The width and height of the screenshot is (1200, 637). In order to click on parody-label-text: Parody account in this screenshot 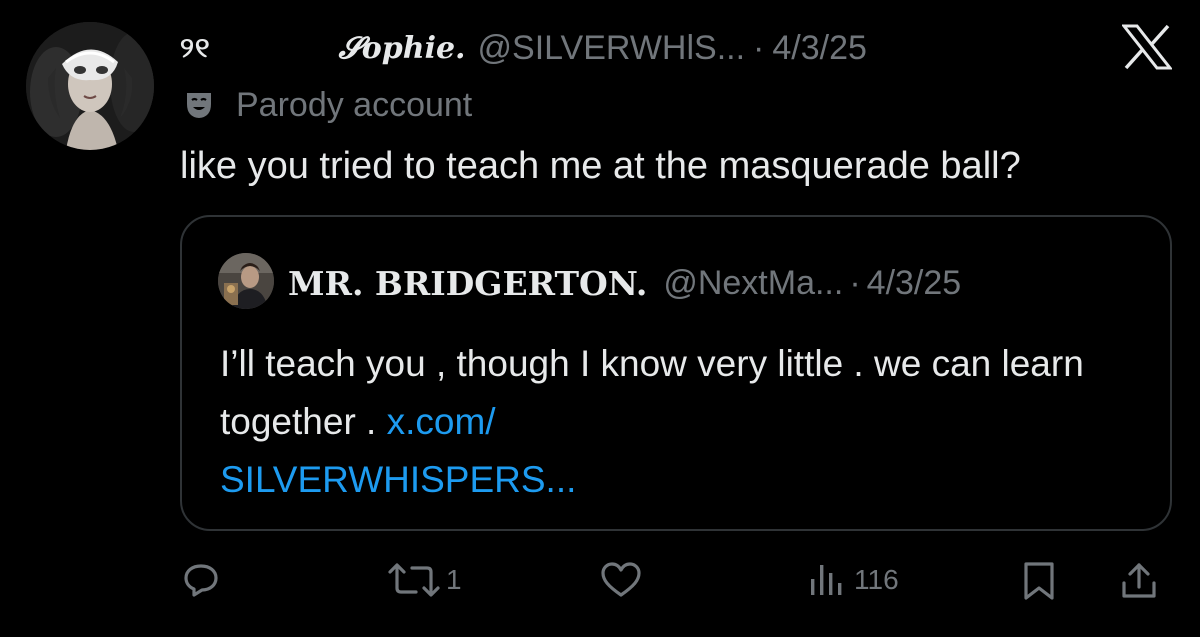, I will do `click(354, 104)`.